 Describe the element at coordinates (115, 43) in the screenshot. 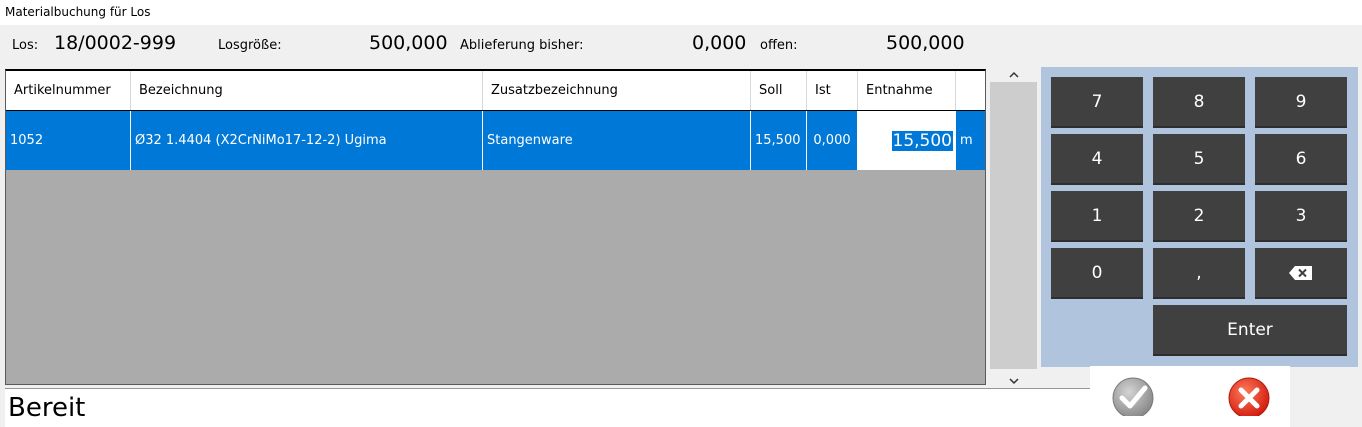

I see `los-value: 18/0002-999` at that location.